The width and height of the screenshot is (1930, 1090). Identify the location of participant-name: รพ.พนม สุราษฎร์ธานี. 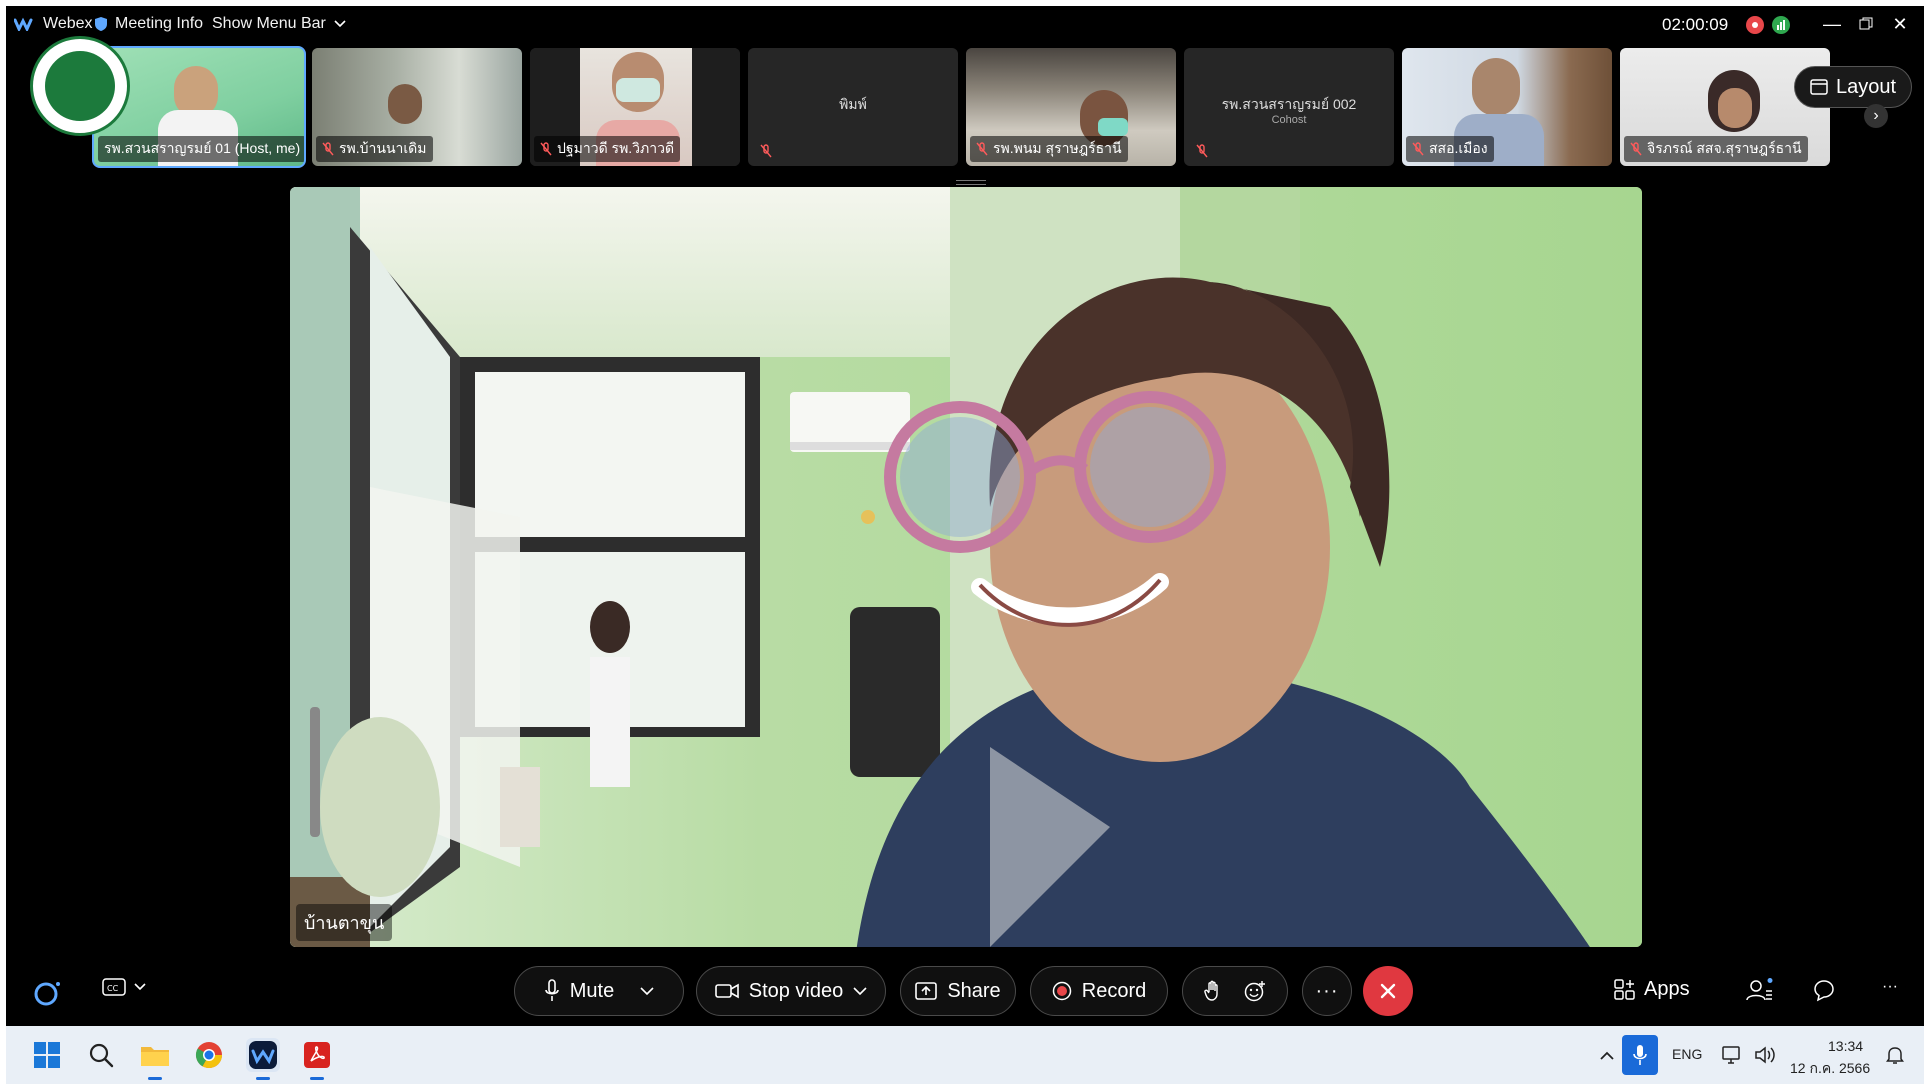
(1049, 149).